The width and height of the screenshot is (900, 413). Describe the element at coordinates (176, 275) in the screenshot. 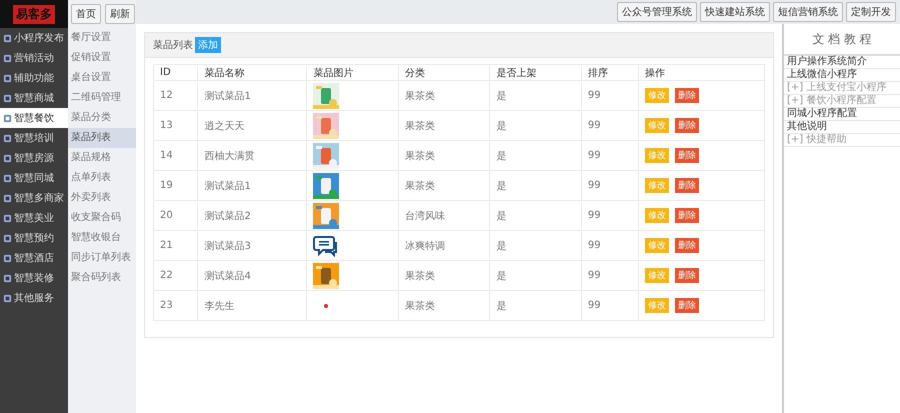

I see `table-cell: 22` at that location.